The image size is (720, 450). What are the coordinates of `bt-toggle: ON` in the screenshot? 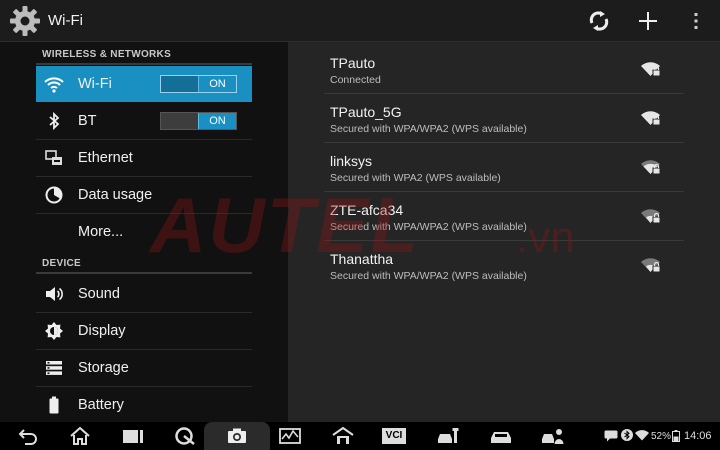 It's located at (198, 121).